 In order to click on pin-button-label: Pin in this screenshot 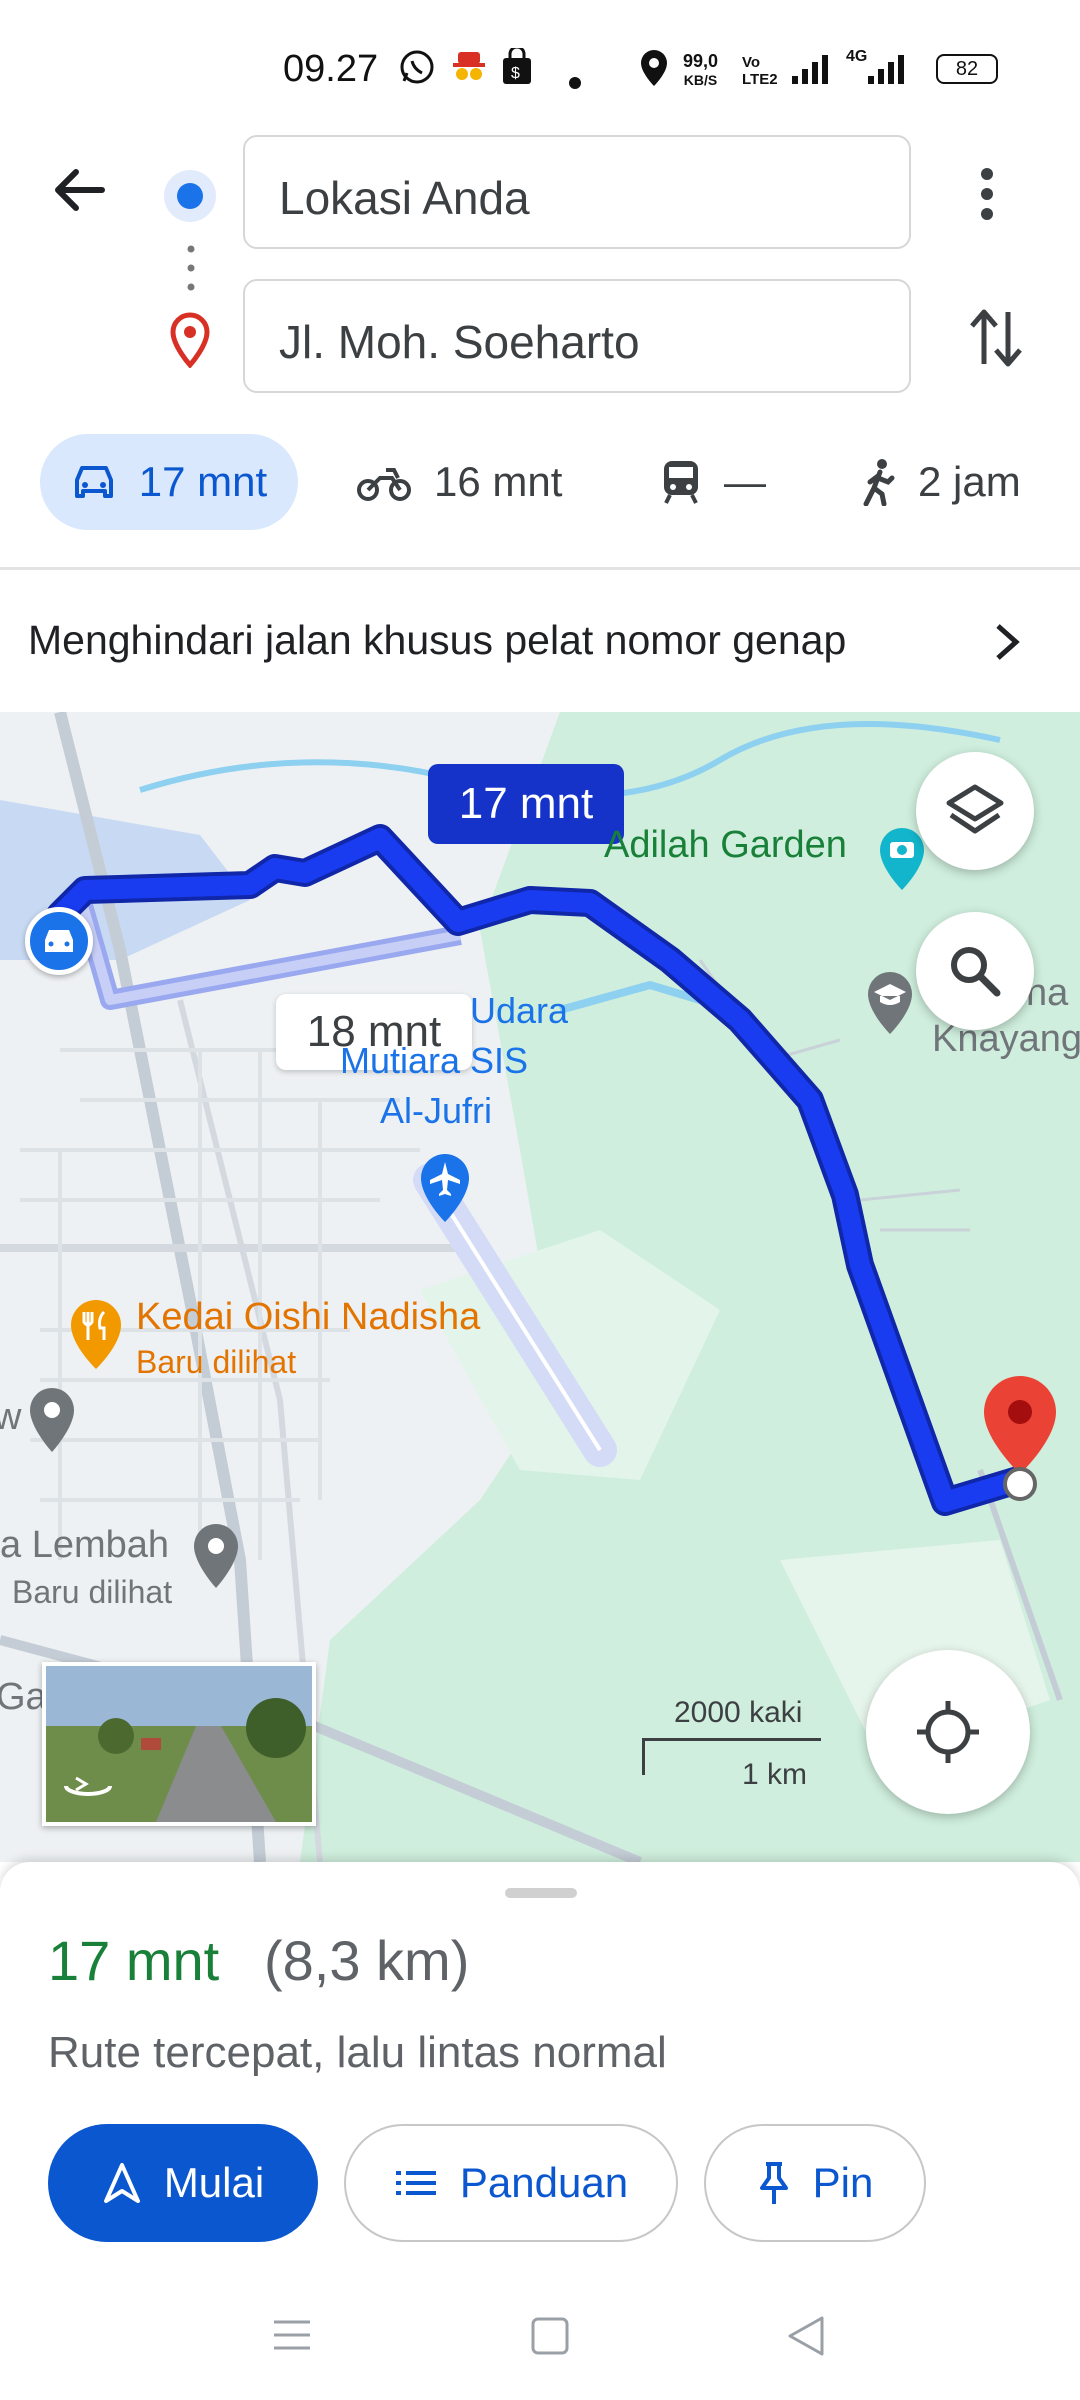, I will do `click(843, 2182)`.